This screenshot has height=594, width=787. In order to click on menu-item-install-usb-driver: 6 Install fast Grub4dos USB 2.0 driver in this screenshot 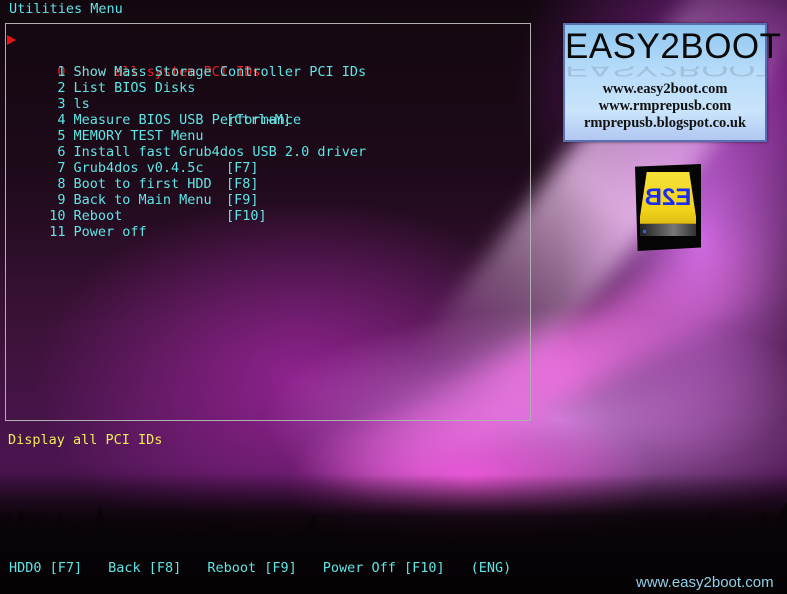, I will do `click(187, 144)`.